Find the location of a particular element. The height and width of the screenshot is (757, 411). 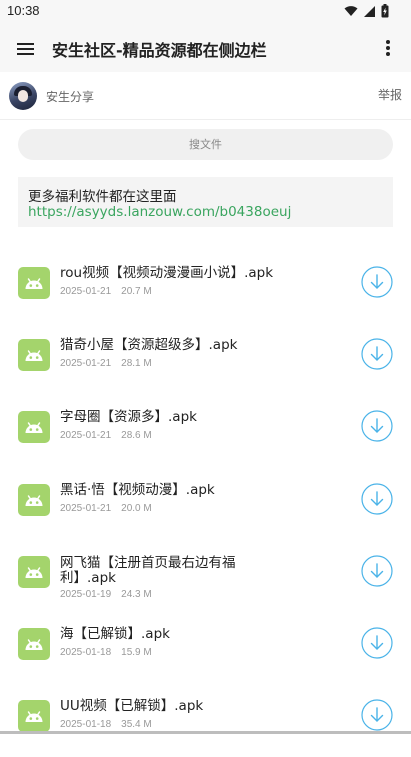

app-toolbar: 安生社区-精品资源都在侧边栏 is located at coordinates (205, 48).